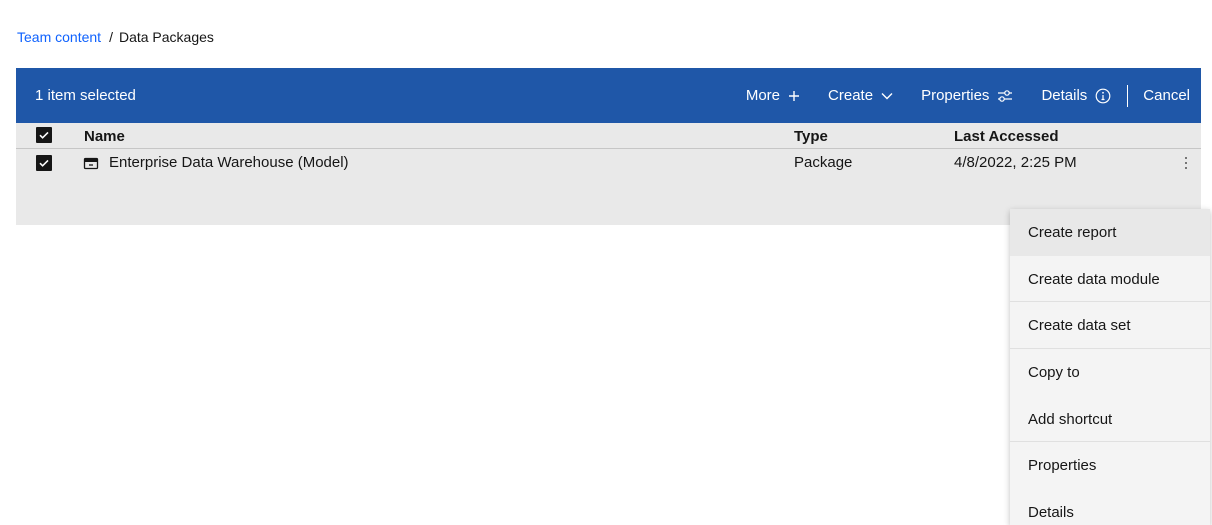 The image size is (1212, 525). I want to click on more-label: More, so click(763, 95).